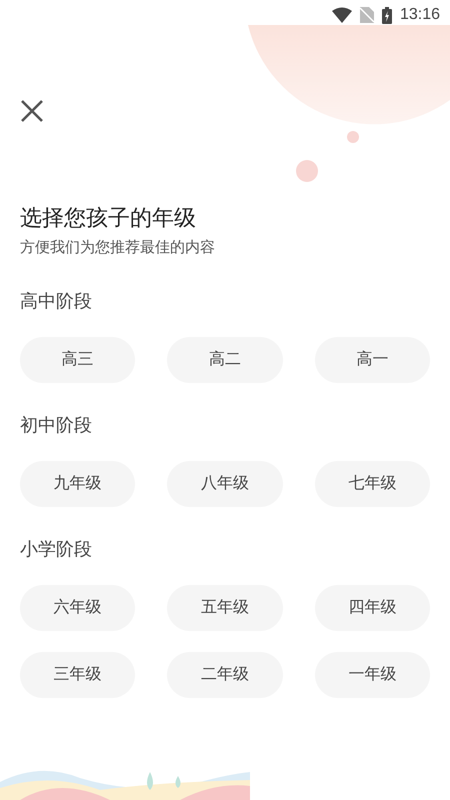 The height and width of the screenshot is (800, 450). Describe the element at coordinates (108, 218) in the screenshot. I see `page-title: 选择您孩子的年级` at that location.